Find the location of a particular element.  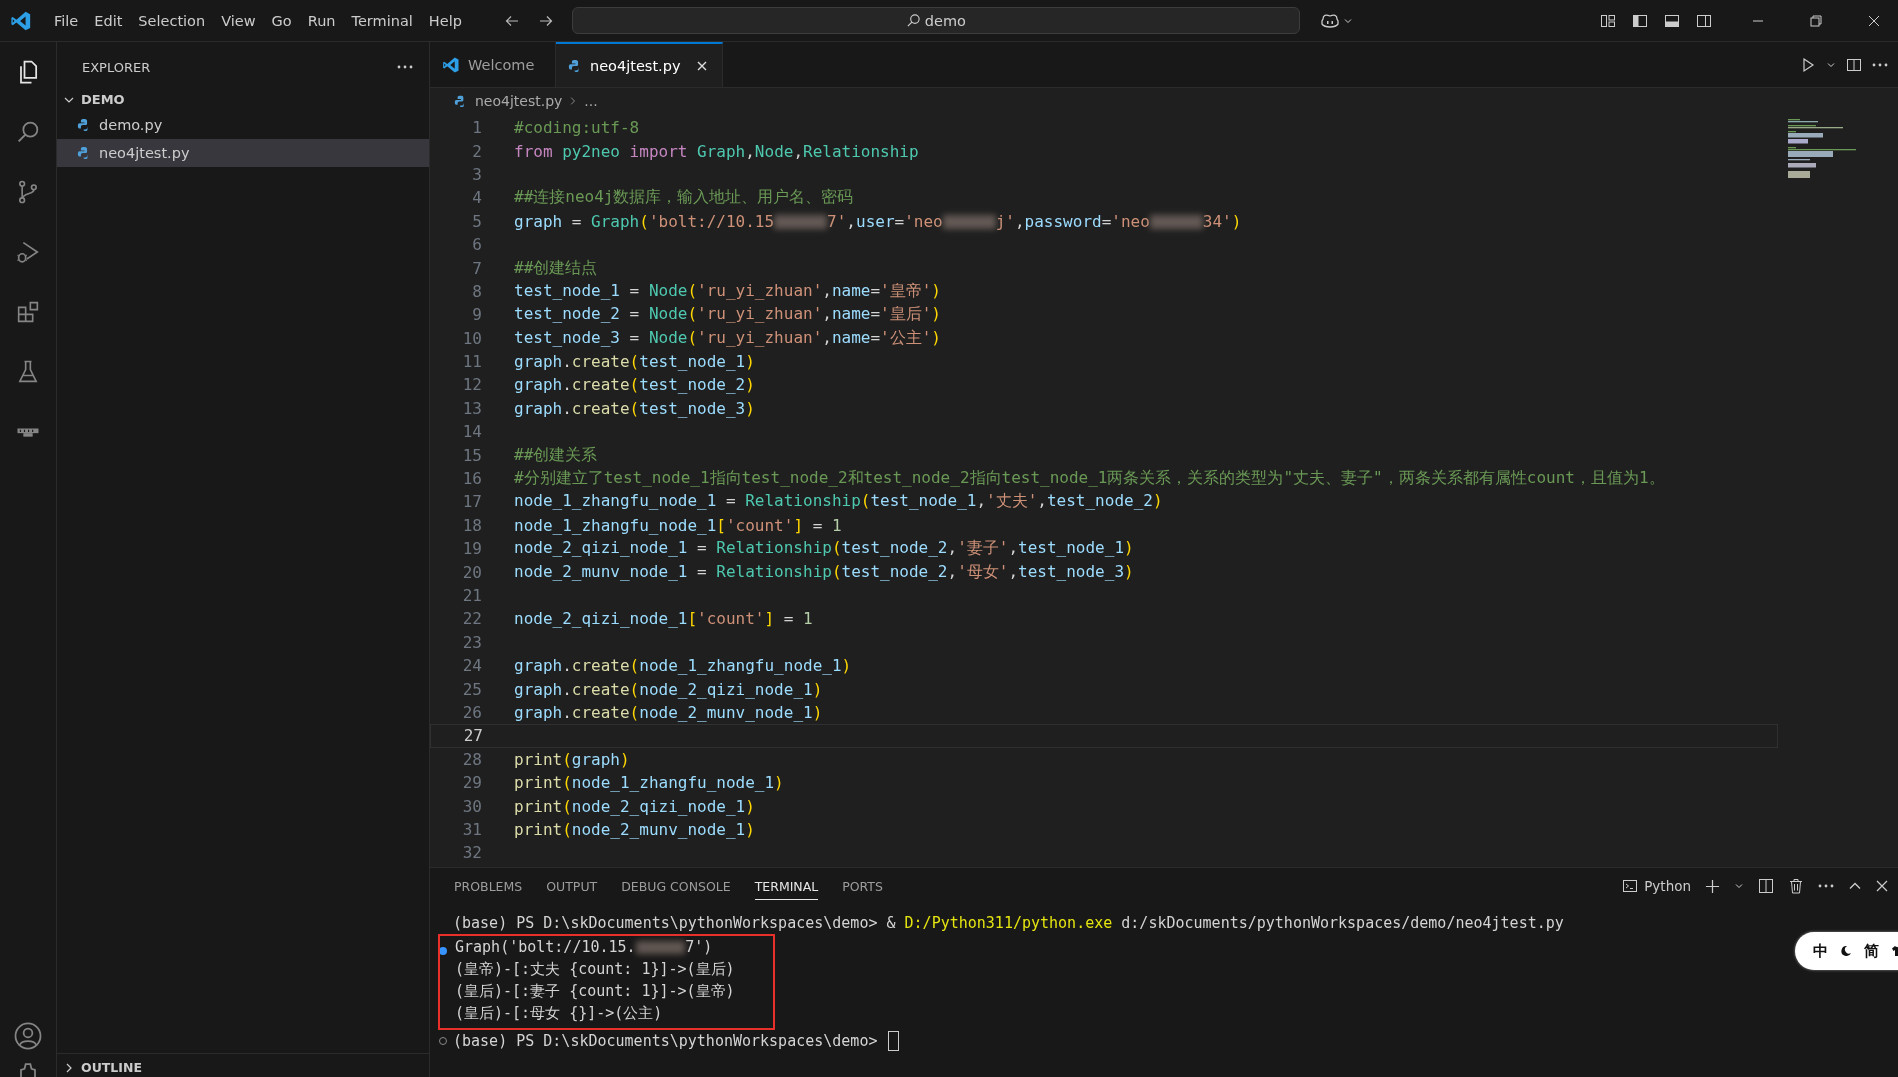

panel-tab: DEBUG CONSOLE is located at coordinates (676, 886).